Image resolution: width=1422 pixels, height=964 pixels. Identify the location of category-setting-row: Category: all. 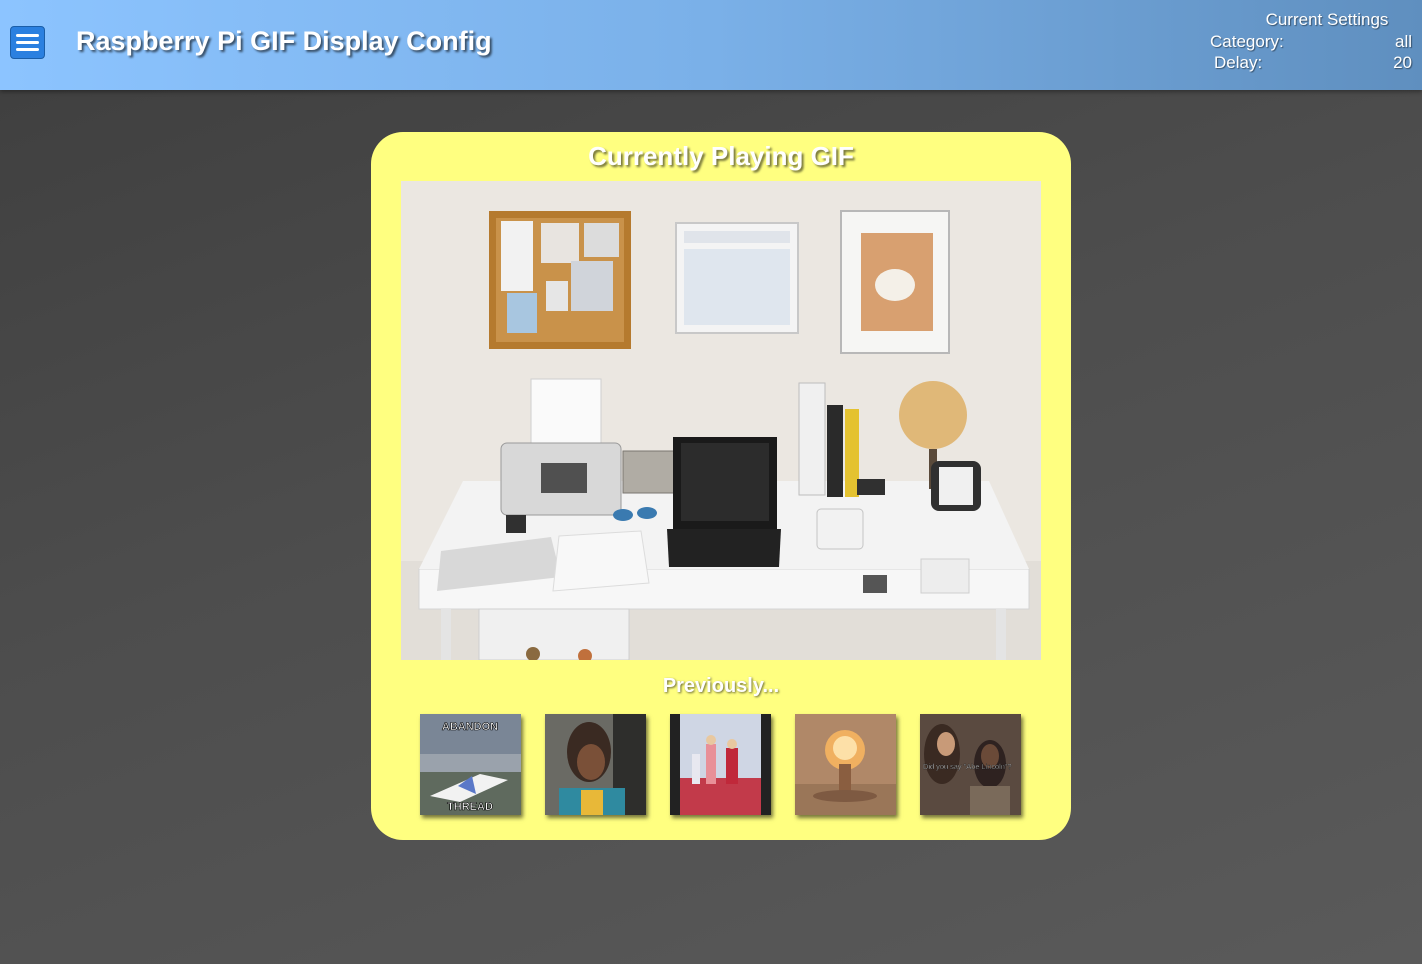
(1311, 41).